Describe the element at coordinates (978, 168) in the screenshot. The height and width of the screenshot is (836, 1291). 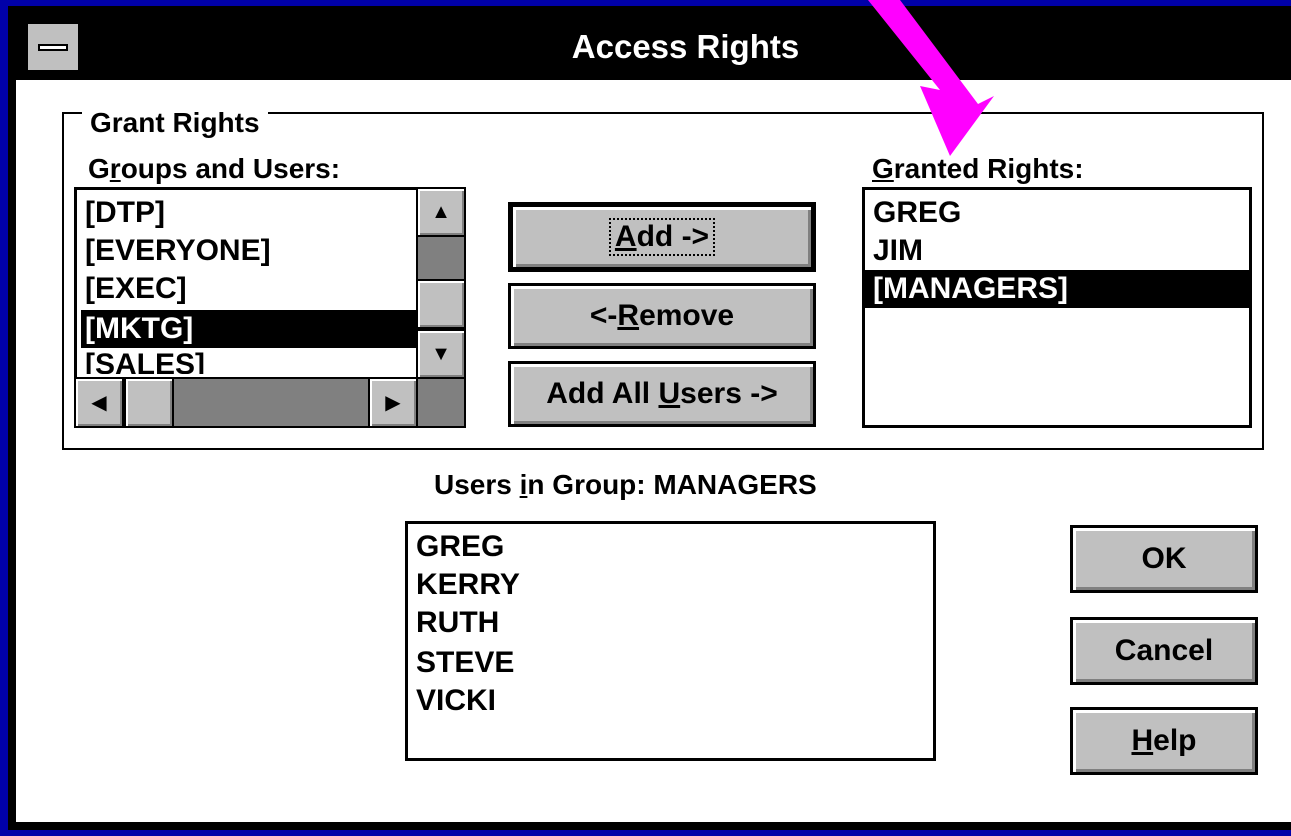
I see `granted-rights-label: Granted Rights:` at that location.